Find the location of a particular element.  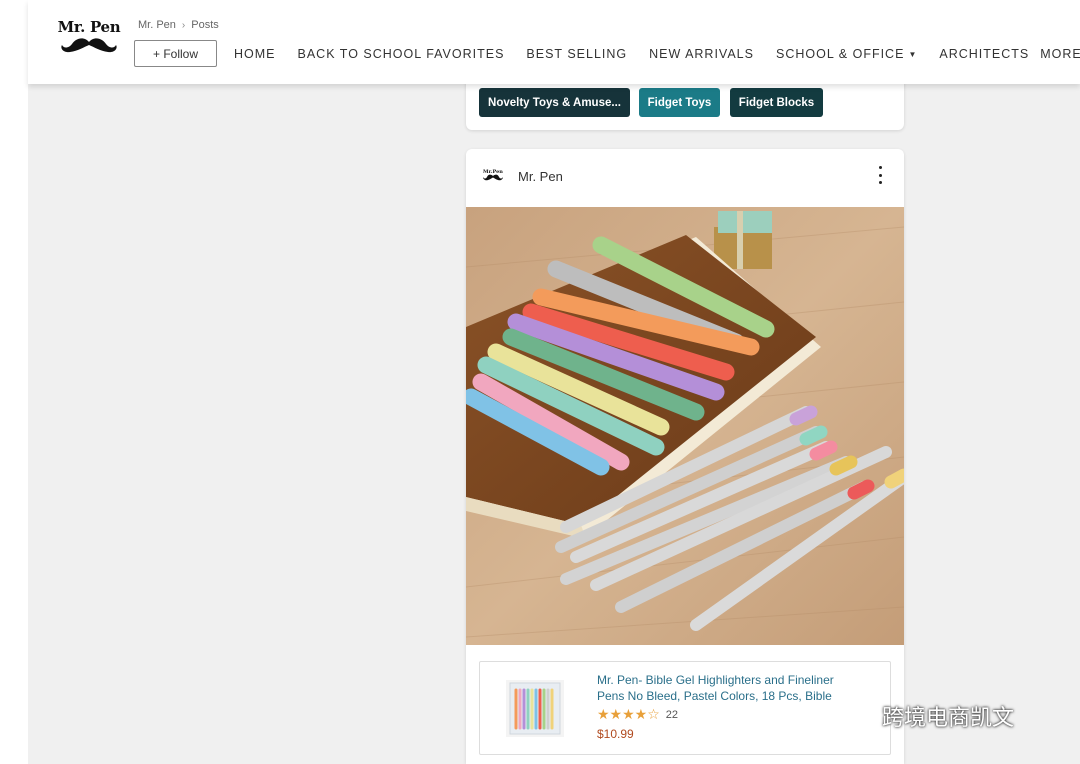

author-avatar: Mr.Pen is located at coordinates (493, 175).